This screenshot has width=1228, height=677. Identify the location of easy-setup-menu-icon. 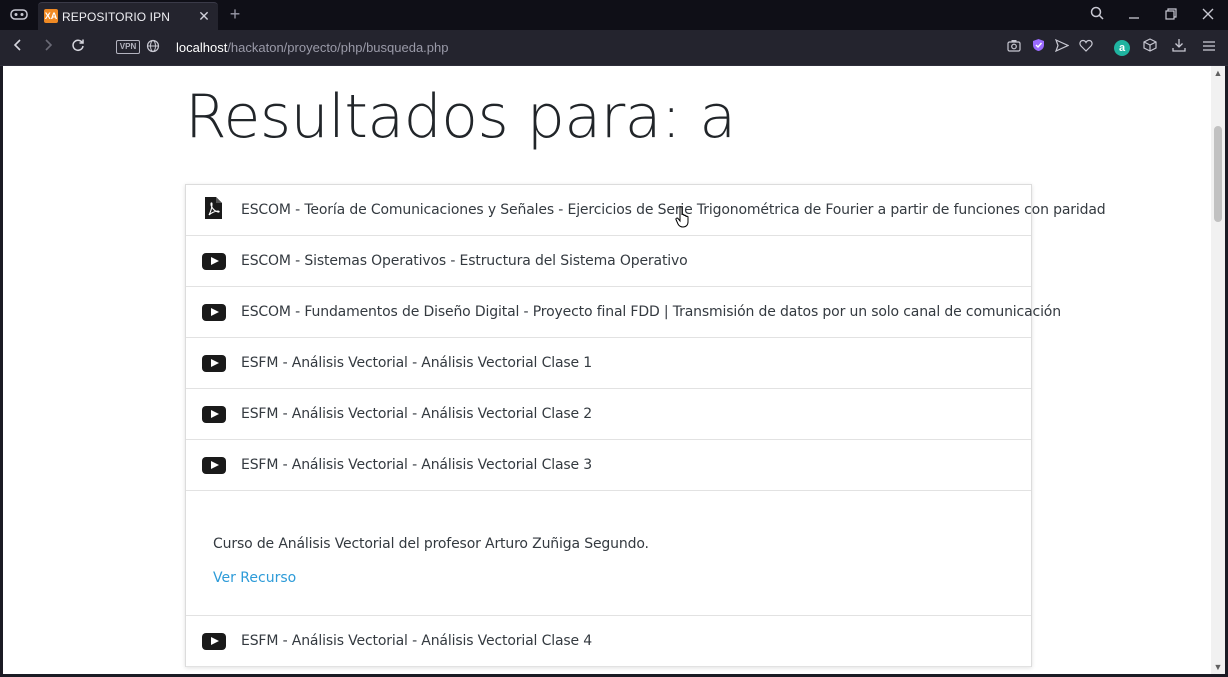
(1209, 48).